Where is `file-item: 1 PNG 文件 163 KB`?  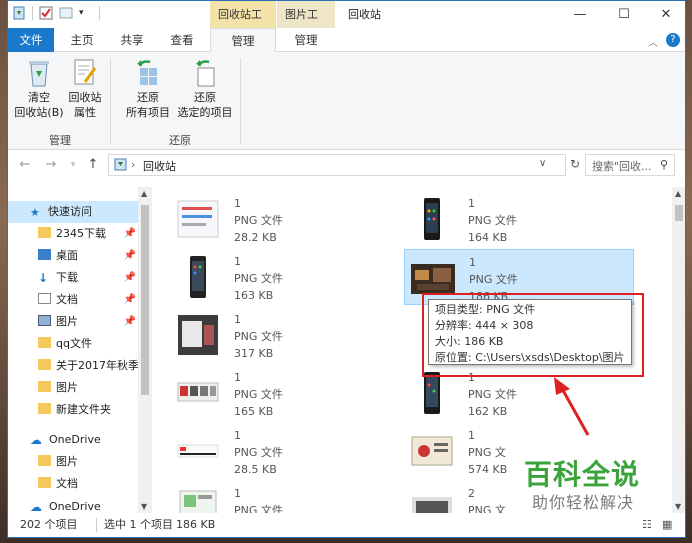 file-item: 1 PNG 文件 163 KB is located at coordinates (285, 277).